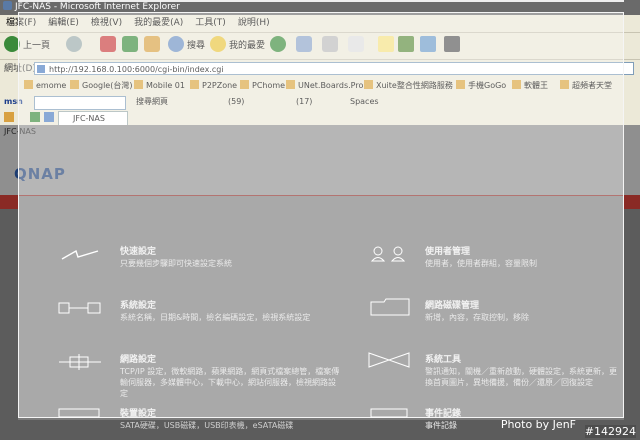 Image resolution: width=640 pixels, height=440 pixels. Describe the element at coordinates (443, 419) in the screenshot. I see `event-log-item: 事件記錄 事件記錄` at that location.